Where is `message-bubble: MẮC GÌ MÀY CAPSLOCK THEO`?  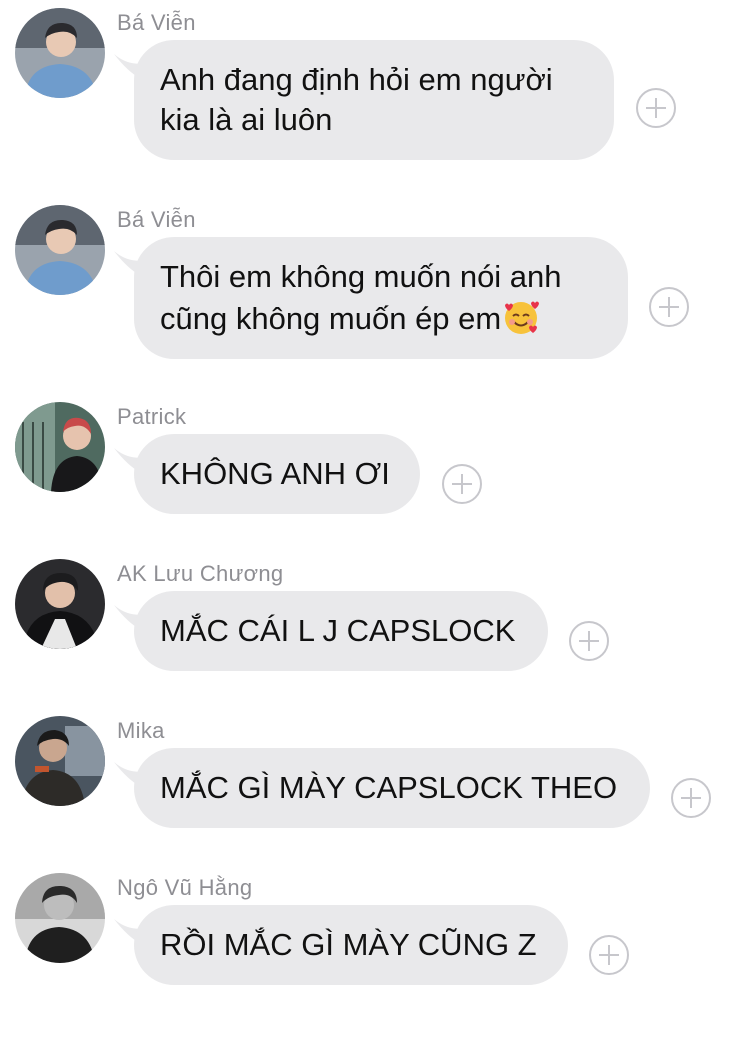 message-bubble: MẮC GÌ MÀY CAPSLOCK THEO is located at coordinates (392, 788).